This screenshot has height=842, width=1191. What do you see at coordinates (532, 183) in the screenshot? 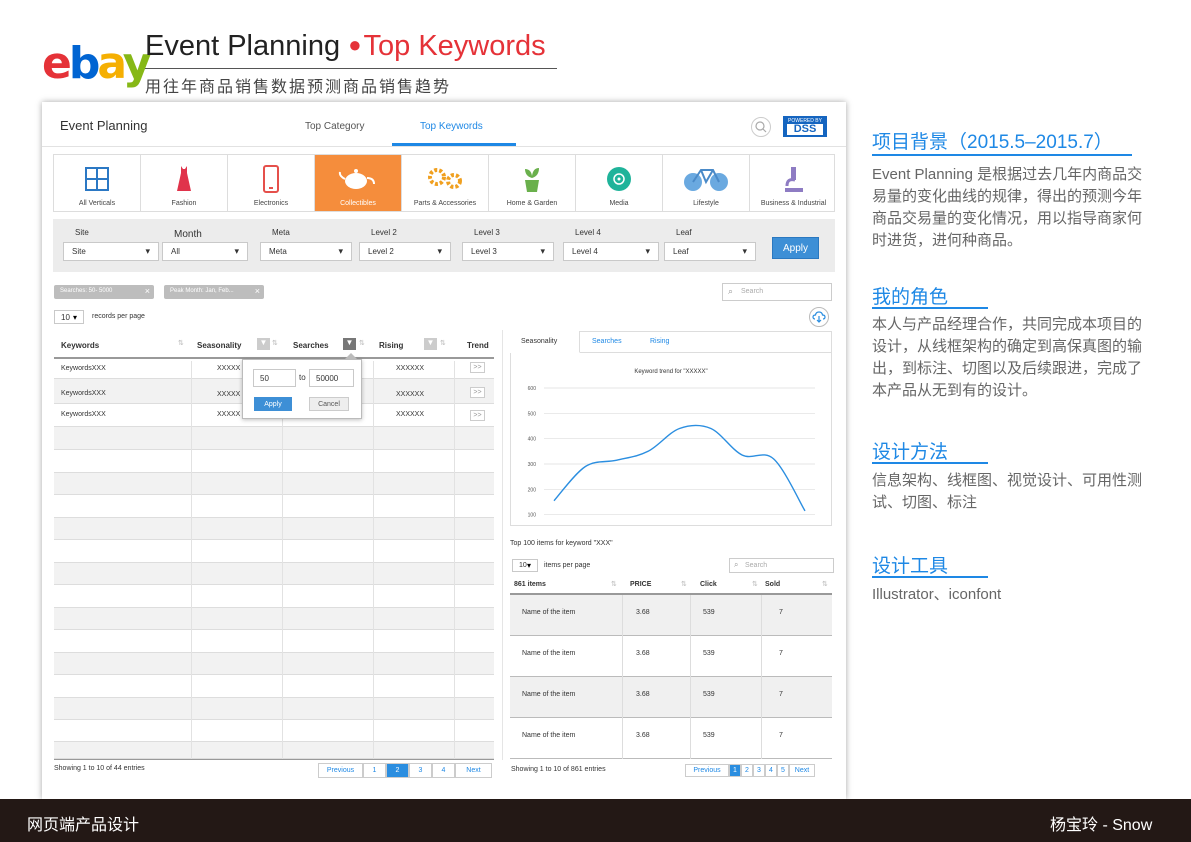
I see `category-home-garden: Home & Garden` at bounding box center [532, 183].